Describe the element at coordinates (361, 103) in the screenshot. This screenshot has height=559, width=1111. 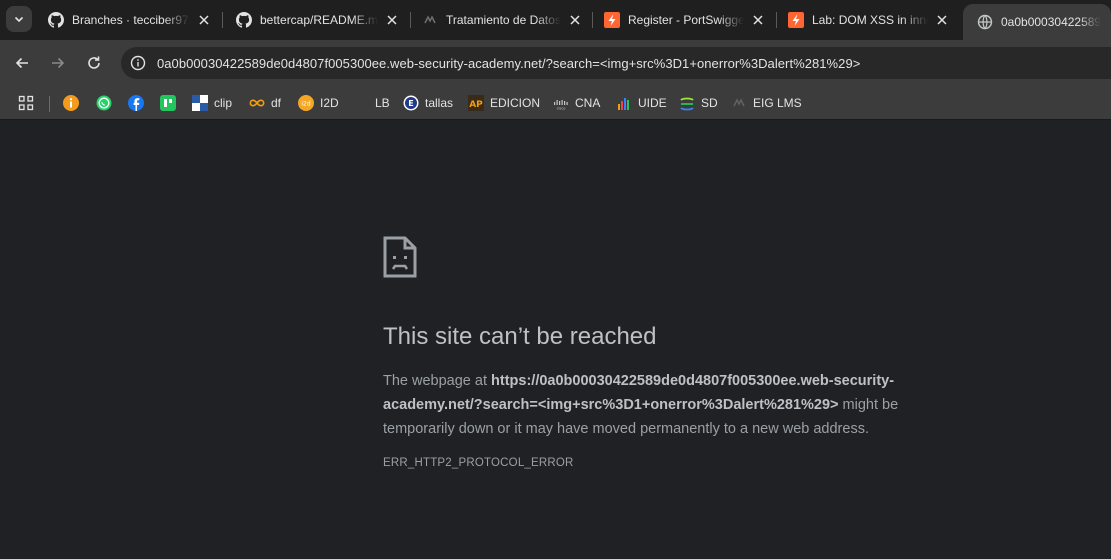
I see `blank-icon` at that location.